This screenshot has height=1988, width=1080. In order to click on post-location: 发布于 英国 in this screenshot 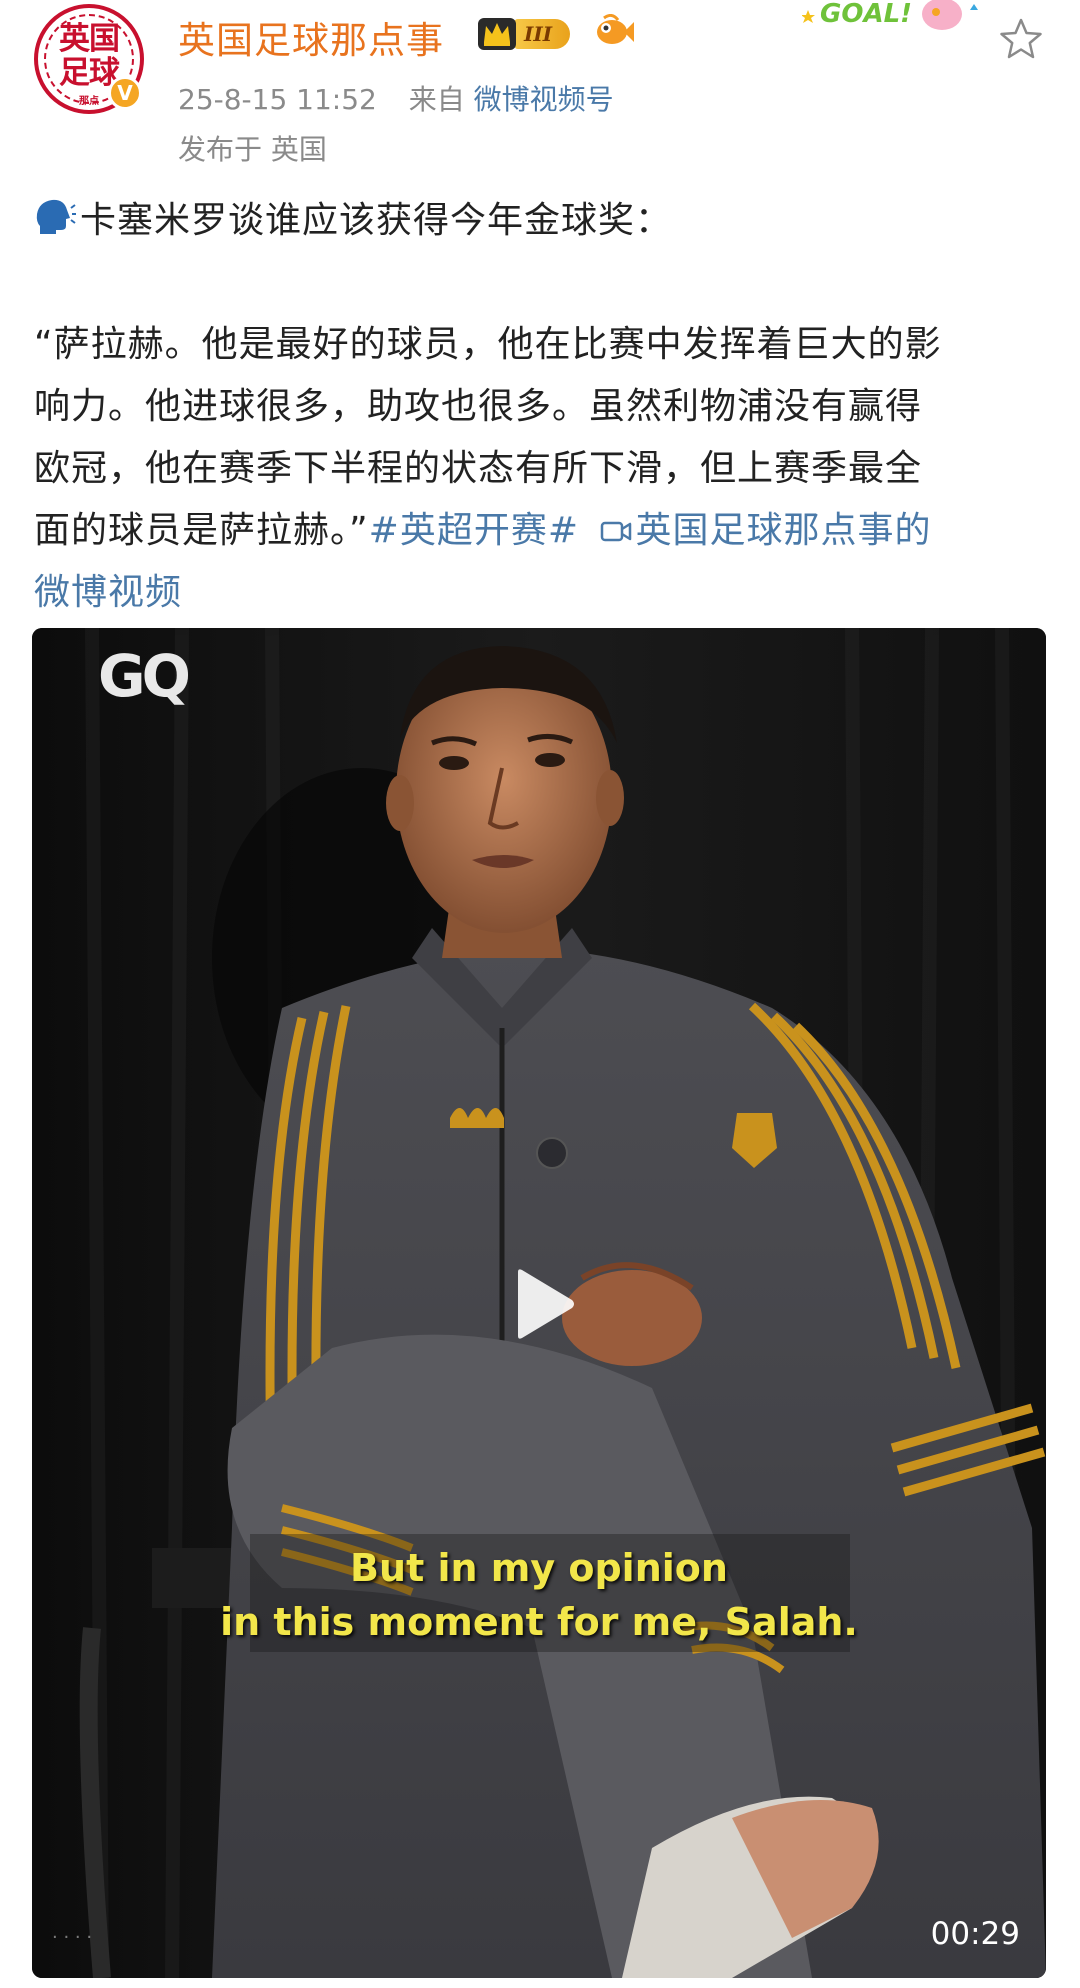, I will do `click(252, 149)`.